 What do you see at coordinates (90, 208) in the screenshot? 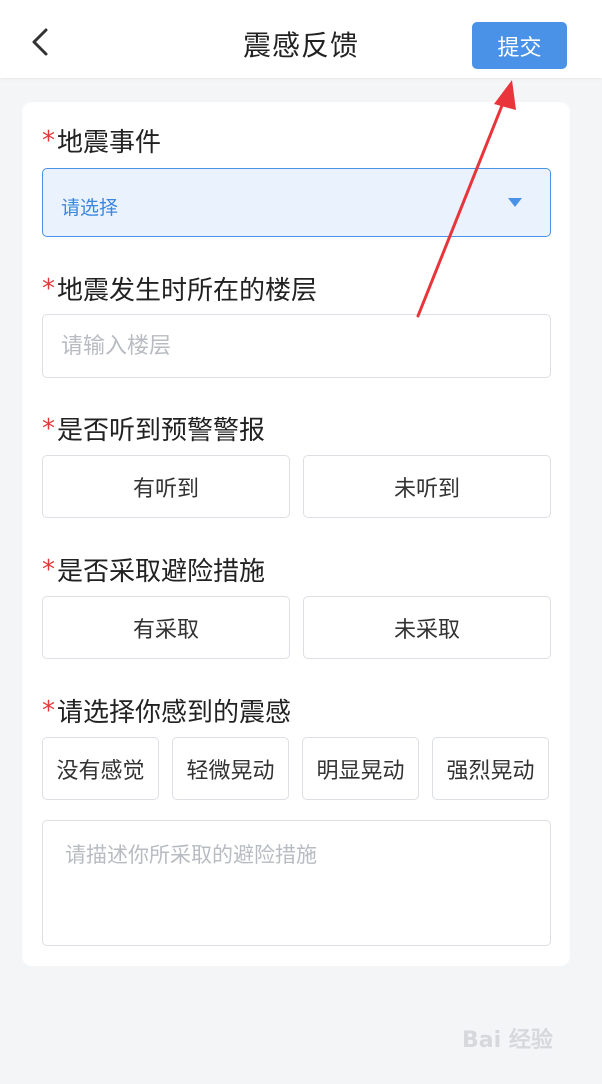
I see `event-select-value: 请选择` at bounding box center [90, 208].